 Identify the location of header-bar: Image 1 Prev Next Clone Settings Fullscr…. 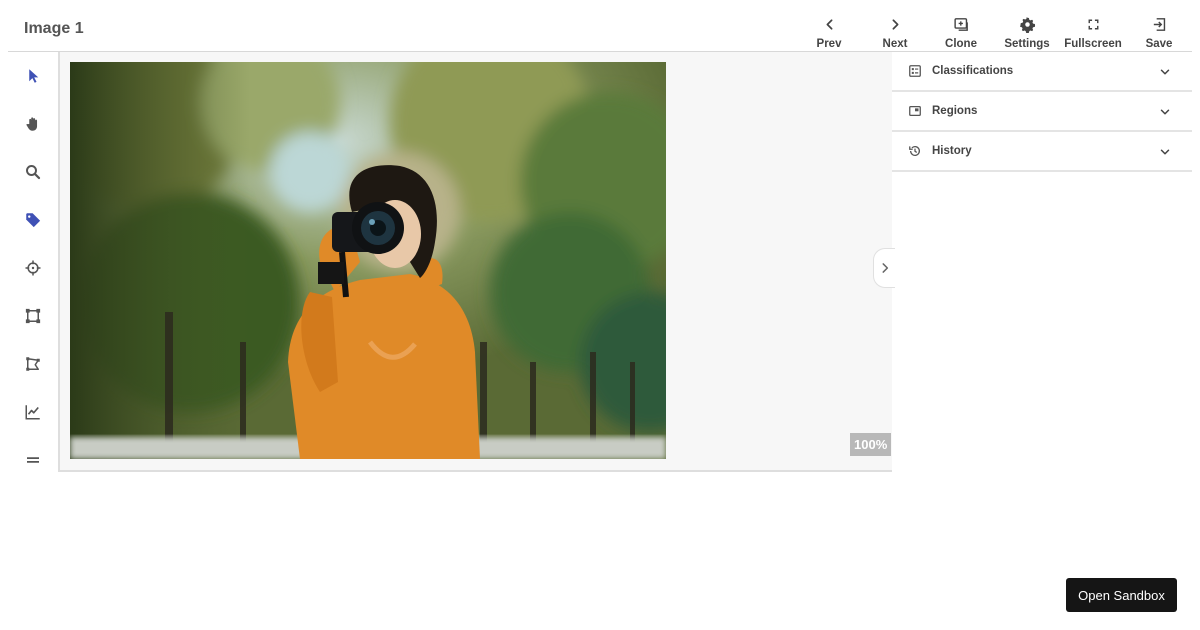
(600, 26).